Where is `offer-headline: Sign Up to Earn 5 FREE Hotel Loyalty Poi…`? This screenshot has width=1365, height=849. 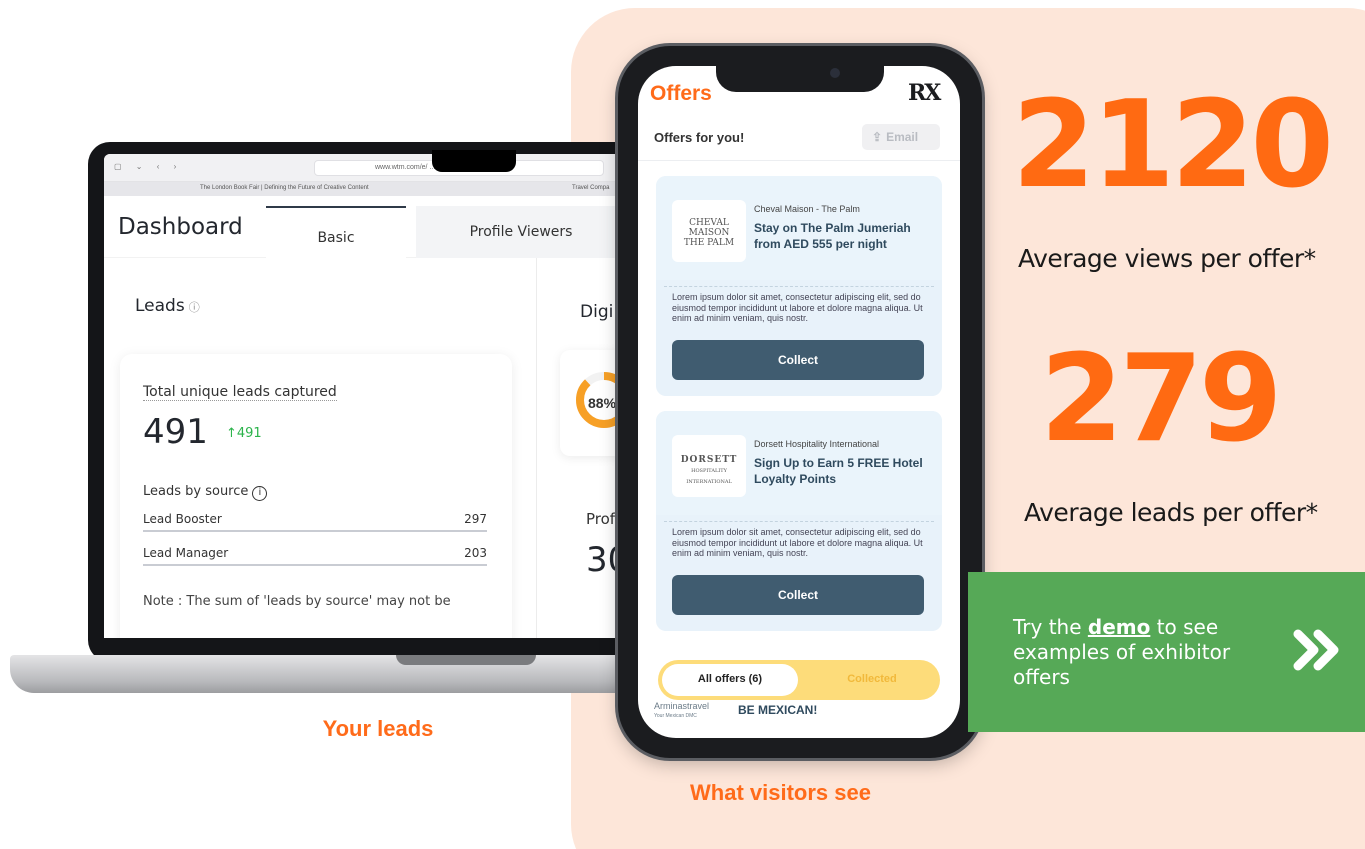
offer-headline: Sign Up to Earn 5 FREE Hotel Loyalty Poi… is located at coordinates (838, 471).